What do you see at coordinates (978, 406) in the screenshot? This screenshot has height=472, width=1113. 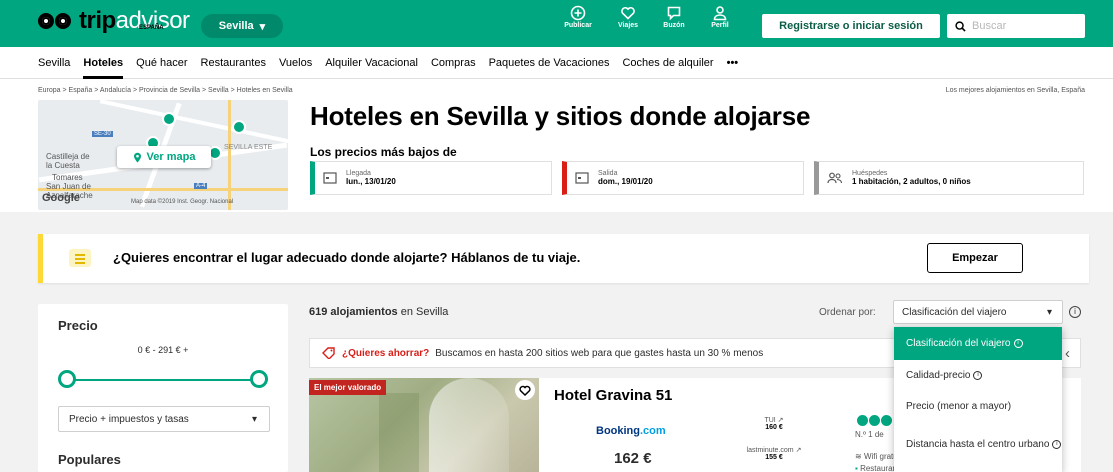 I see `sort-option-price: Precio (menor a mayor)` at bounding box center [978, 406].